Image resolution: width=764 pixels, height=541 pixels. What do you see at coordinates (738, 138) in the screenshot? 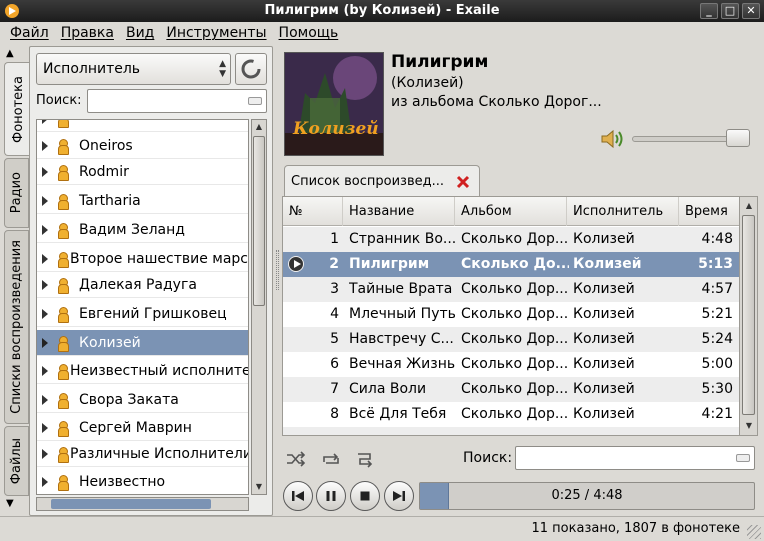
I see `volume-slider-handle` at bounding box center [738, 138].